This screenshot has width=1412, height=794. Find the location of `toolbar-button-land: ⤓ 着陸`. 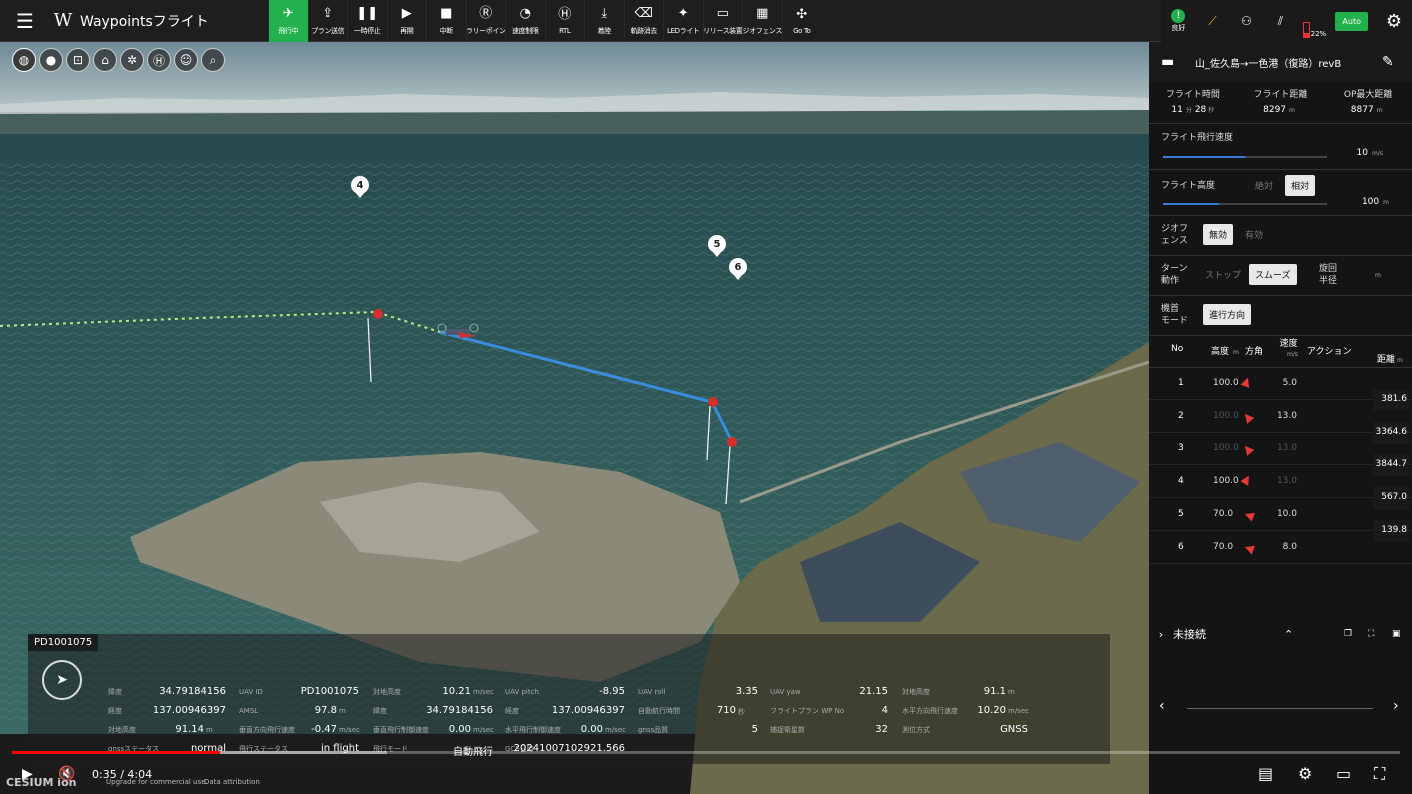

toolbar-button-land: ⤓ 着陸 is located at coordinates (604, 21).